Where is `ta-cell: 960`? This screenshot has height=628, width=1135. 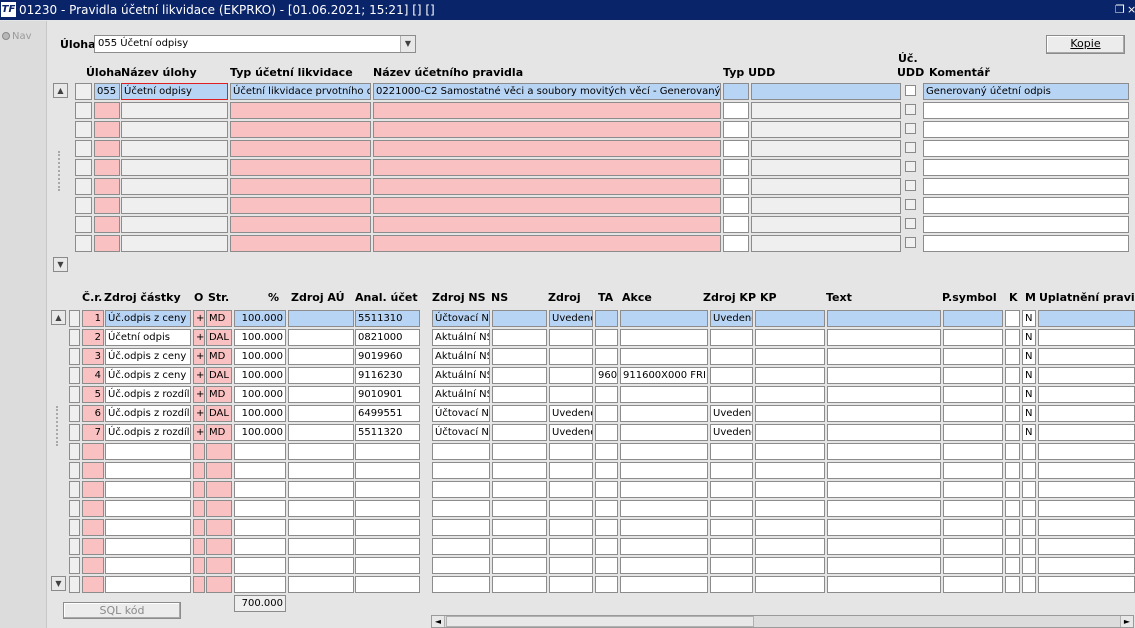 ta-cell: 960 is located at coordinates (606, 375).